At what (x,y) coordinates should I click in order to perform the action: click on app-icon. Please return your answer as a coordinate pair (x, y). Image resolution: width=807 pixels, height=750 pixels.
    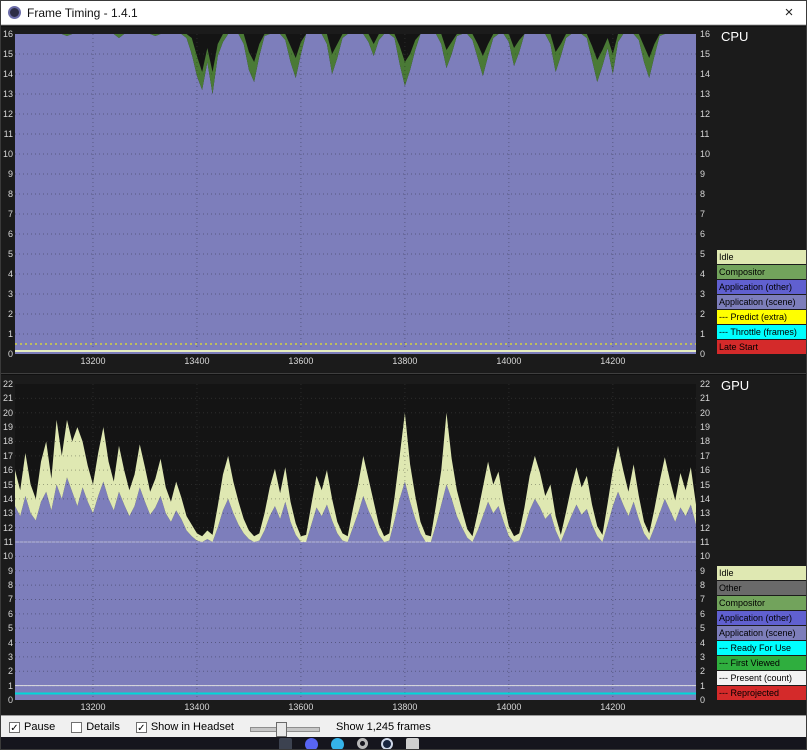
    Looking at the image, I should click on (14, 12).